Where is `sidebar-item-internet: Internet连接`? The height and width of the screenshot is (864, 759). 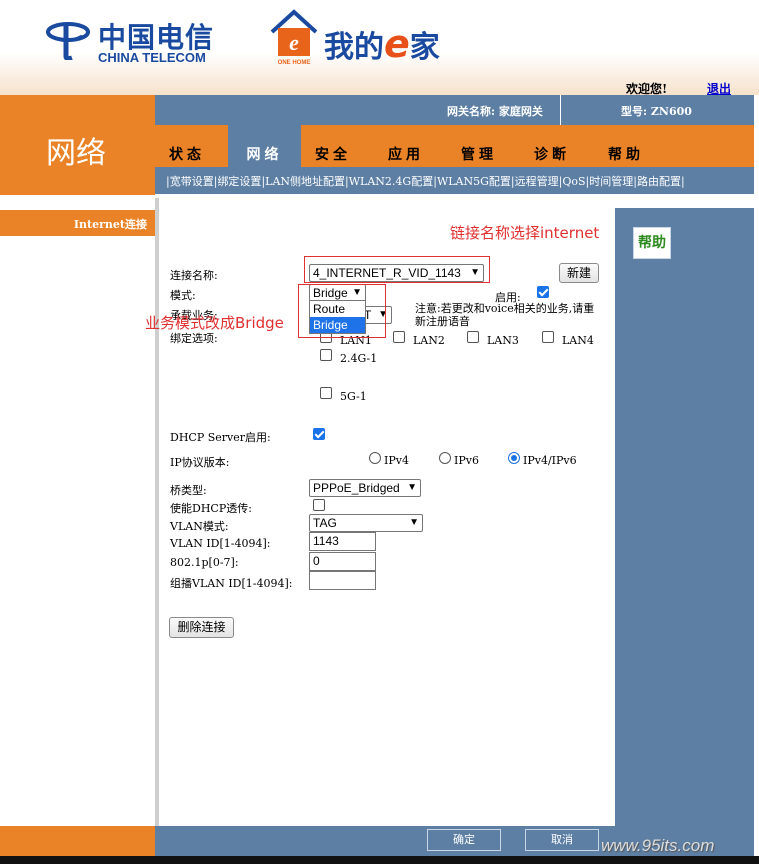
sidebar-item-internet: Internet连接 is located at coordinates (77, 223).